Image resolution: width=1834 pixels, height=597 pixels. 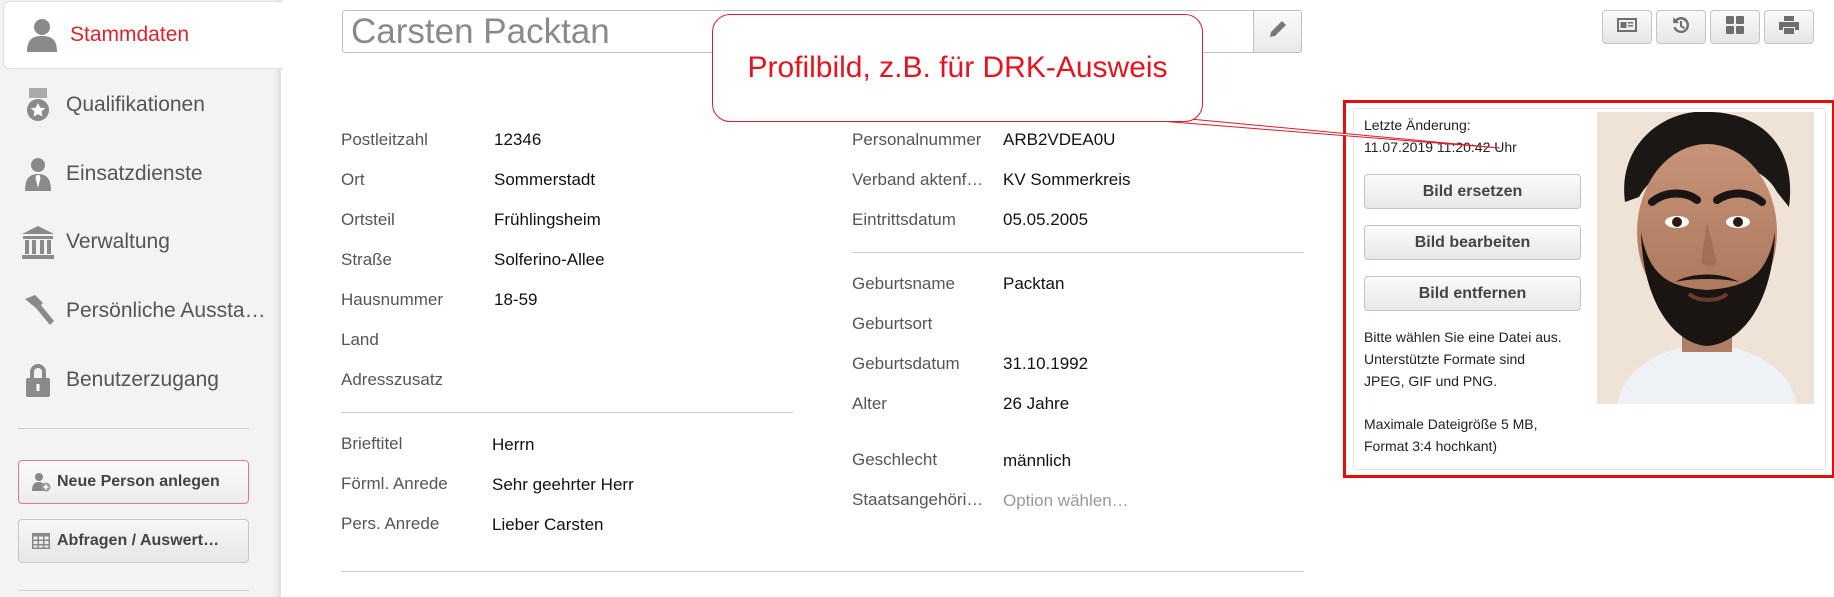 I want to click on profile-photo-illustration, so click(x=1705, y=258).